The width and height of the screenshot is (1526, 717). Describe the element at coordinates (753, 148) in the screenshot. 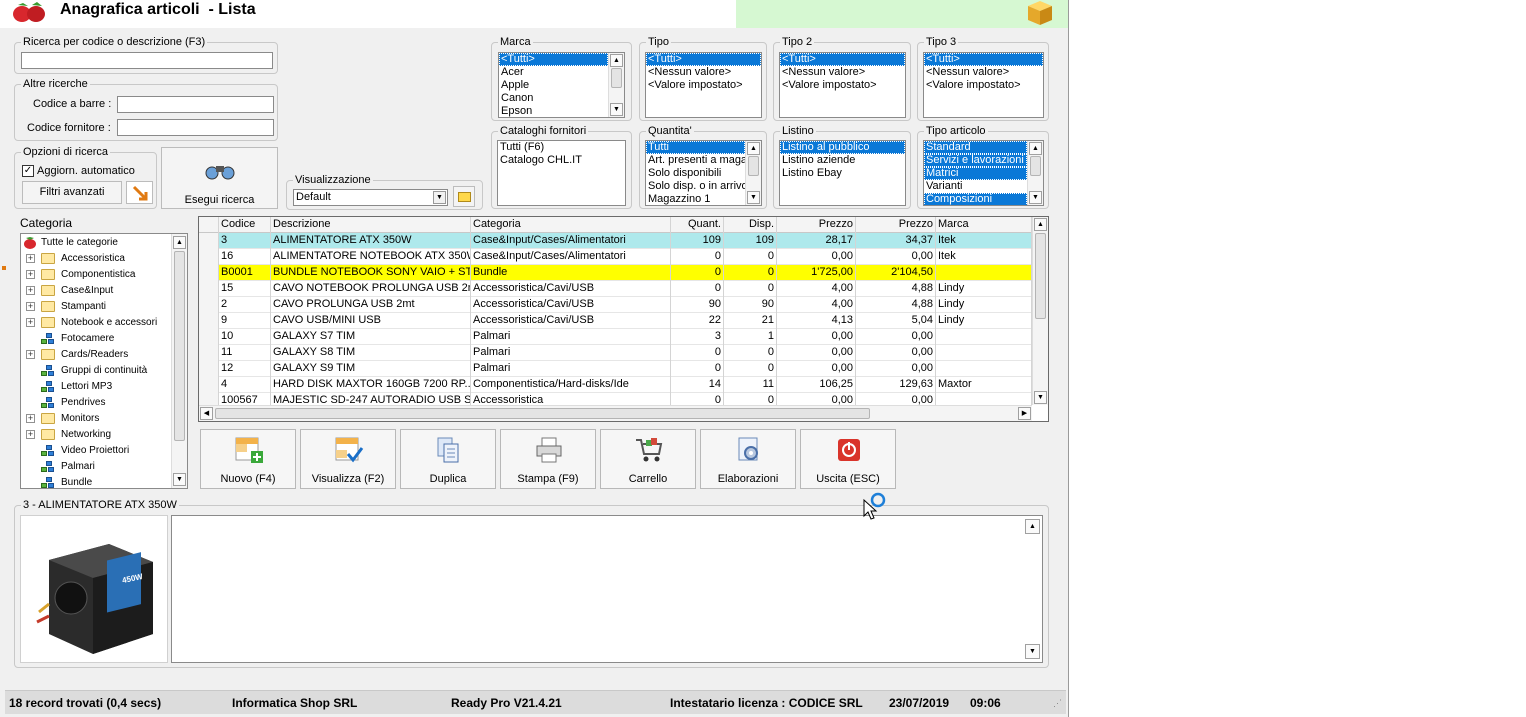

I see `scroll-up-icon: ▲` at that location.